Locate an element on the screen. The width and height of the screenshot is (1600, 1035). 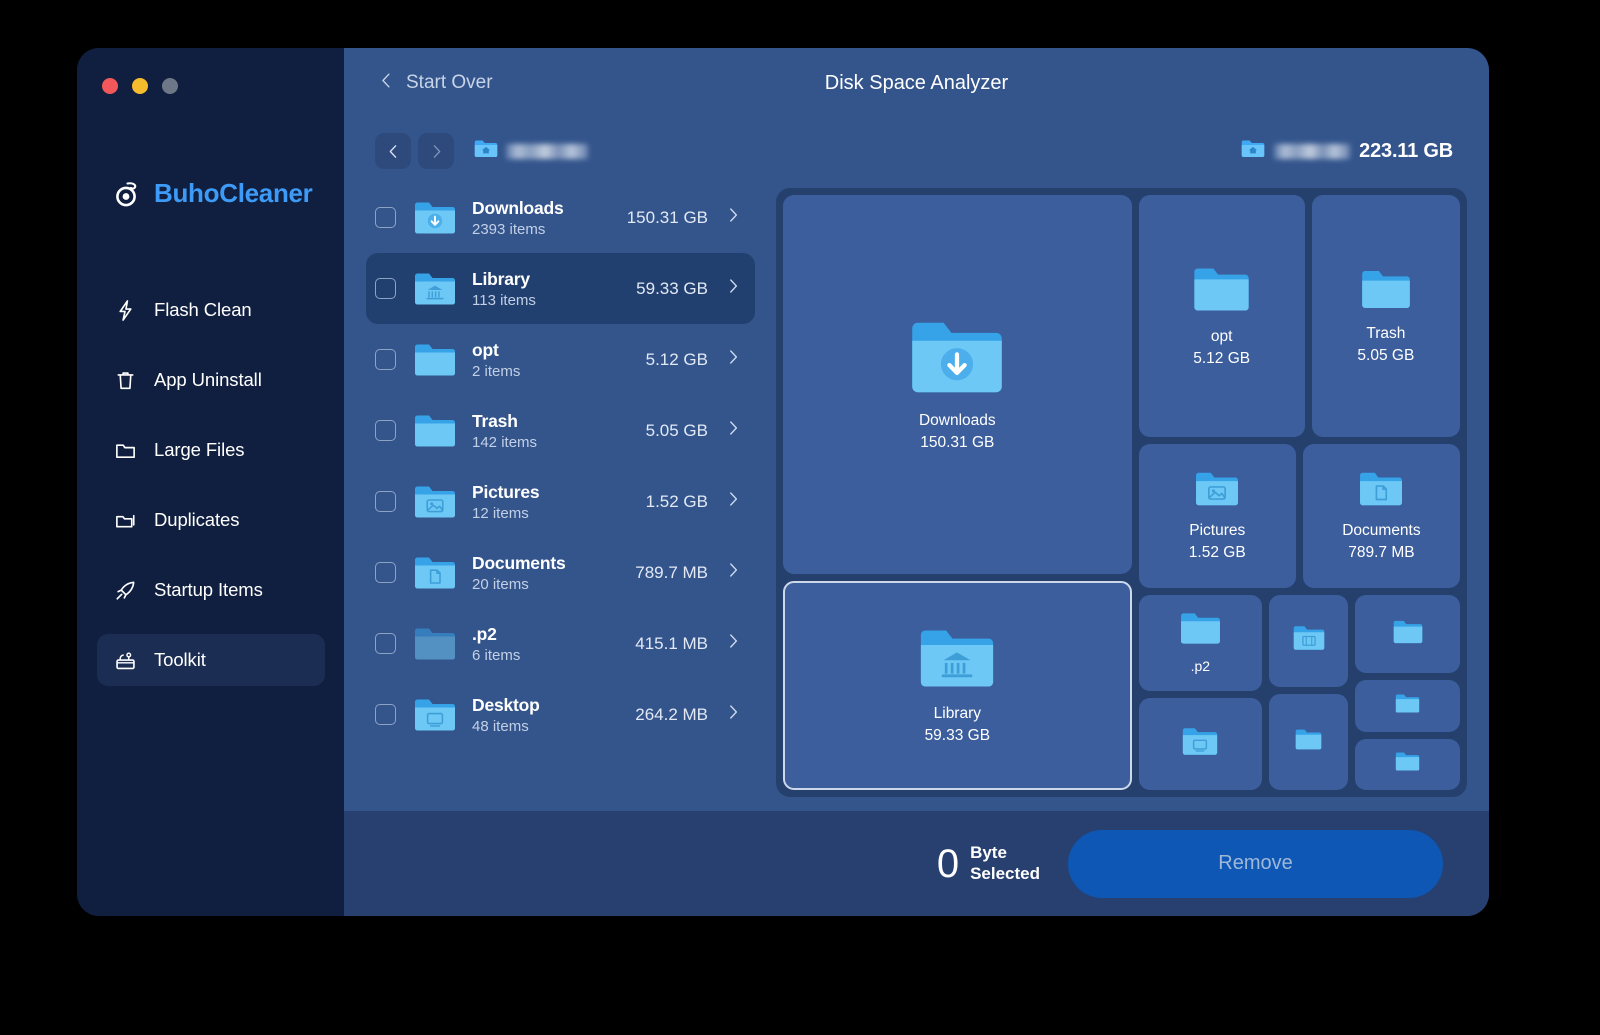
nav-back-button is located at coordinates (393, 151).